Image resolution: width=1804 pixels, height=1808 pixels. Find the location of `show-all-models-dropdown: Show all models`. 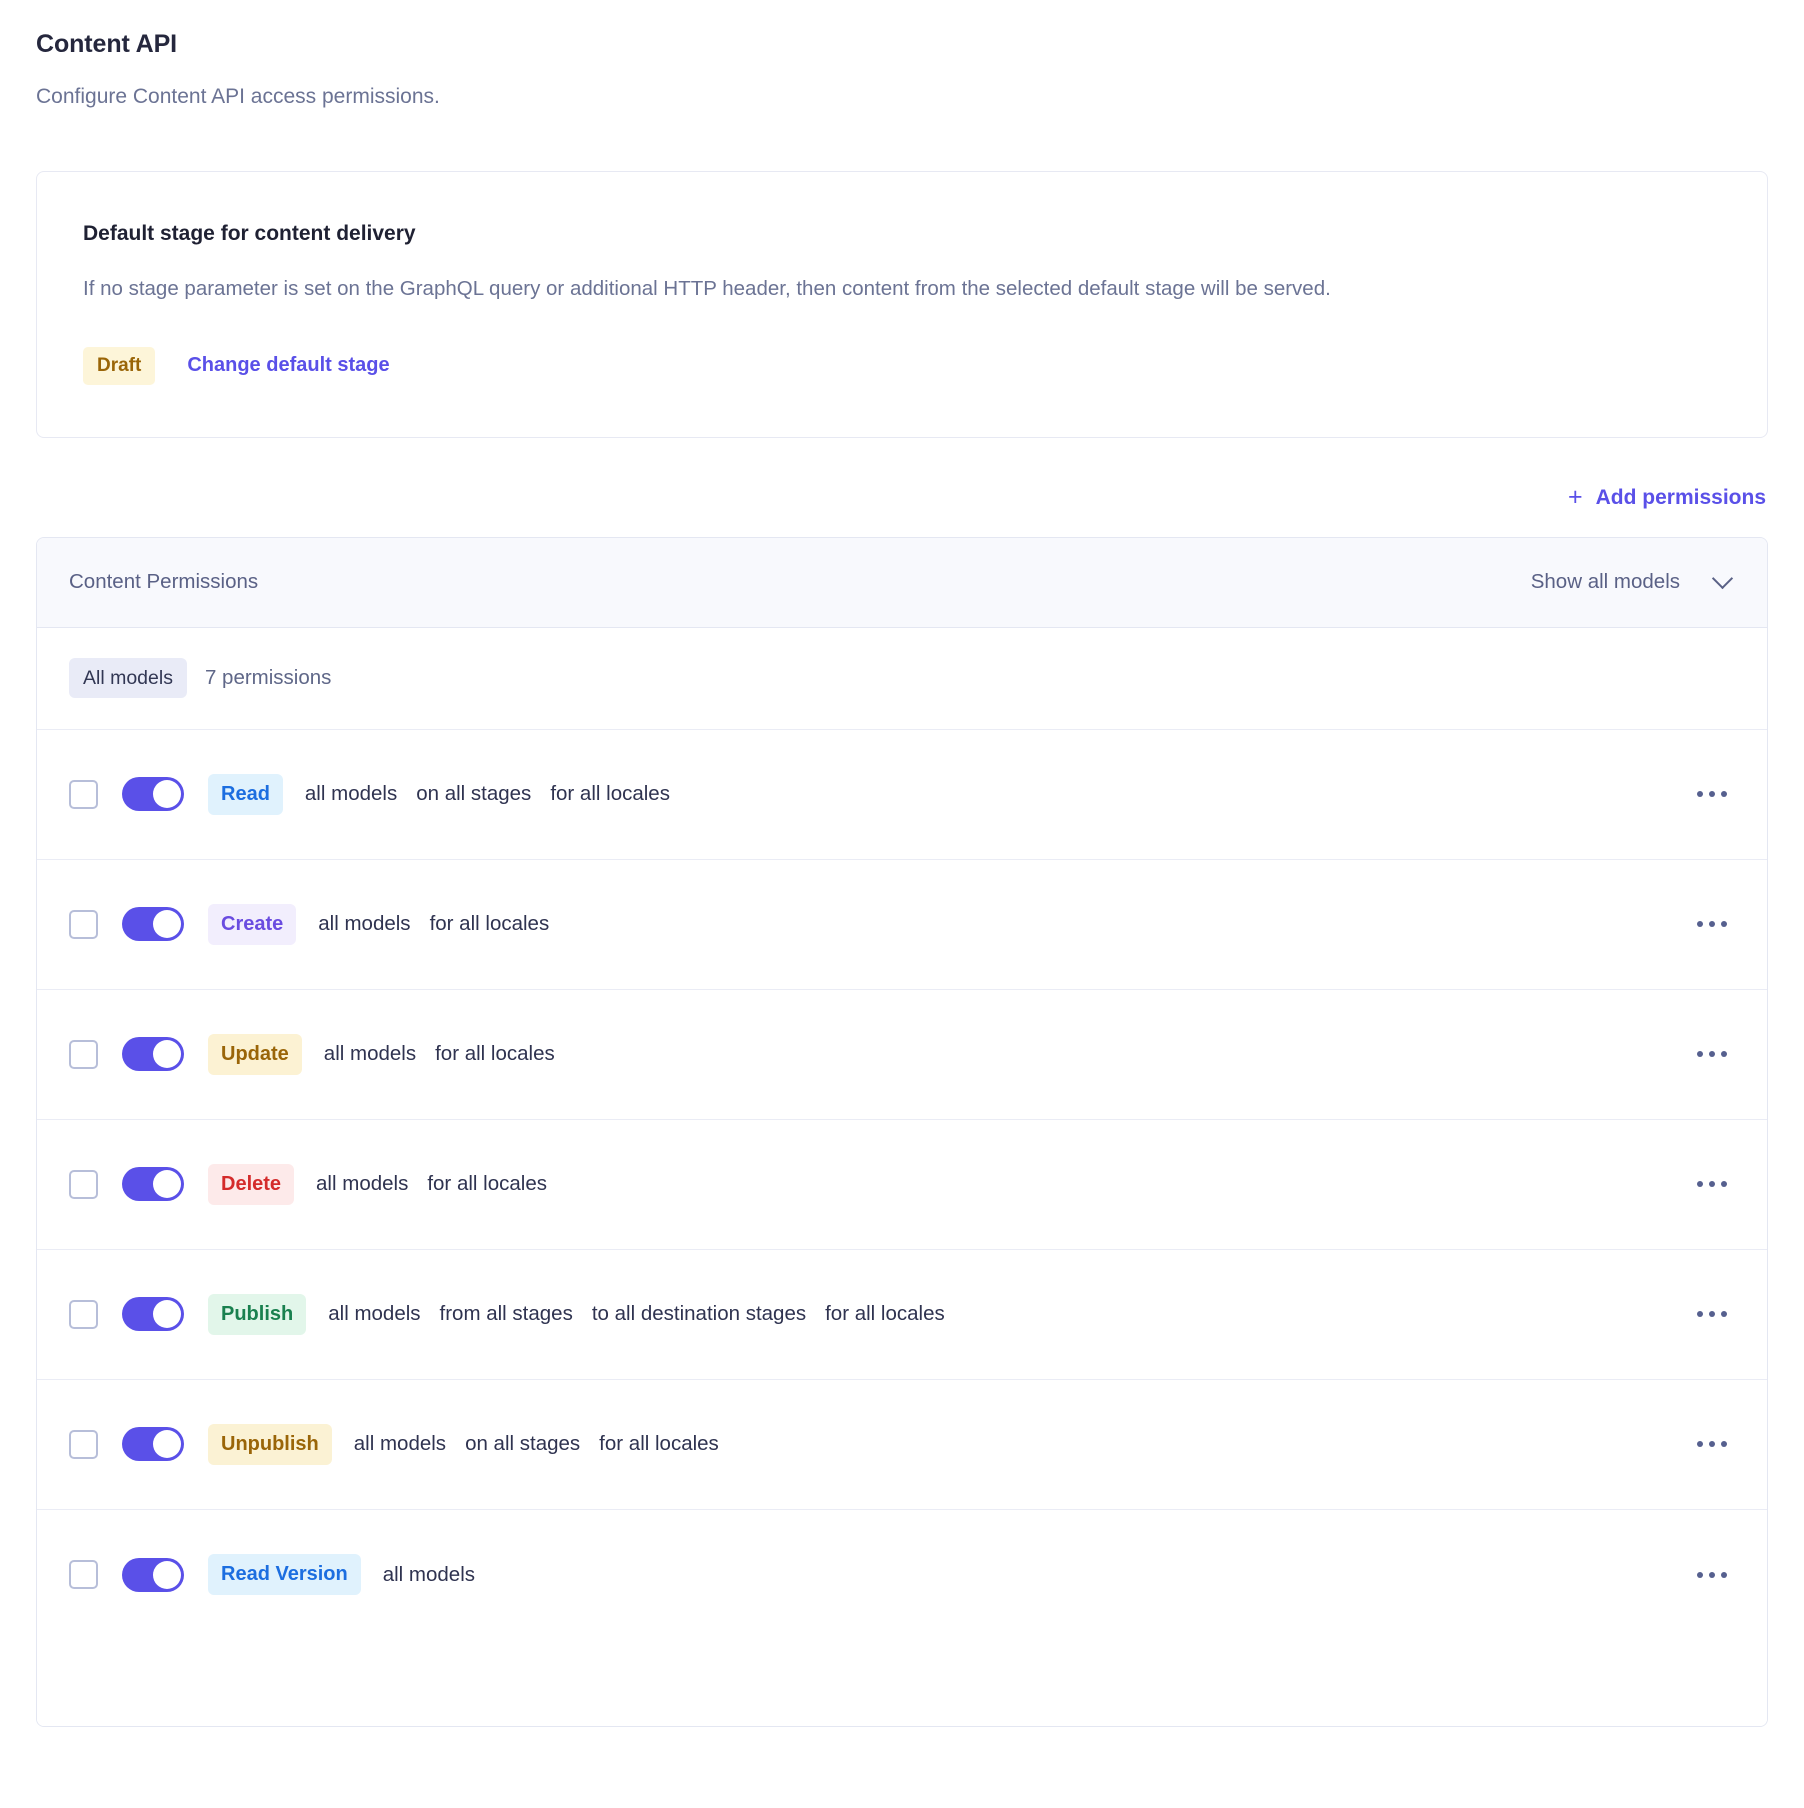

show-all-models-dropdown: Show all models is located at coordinates (1632, 582).